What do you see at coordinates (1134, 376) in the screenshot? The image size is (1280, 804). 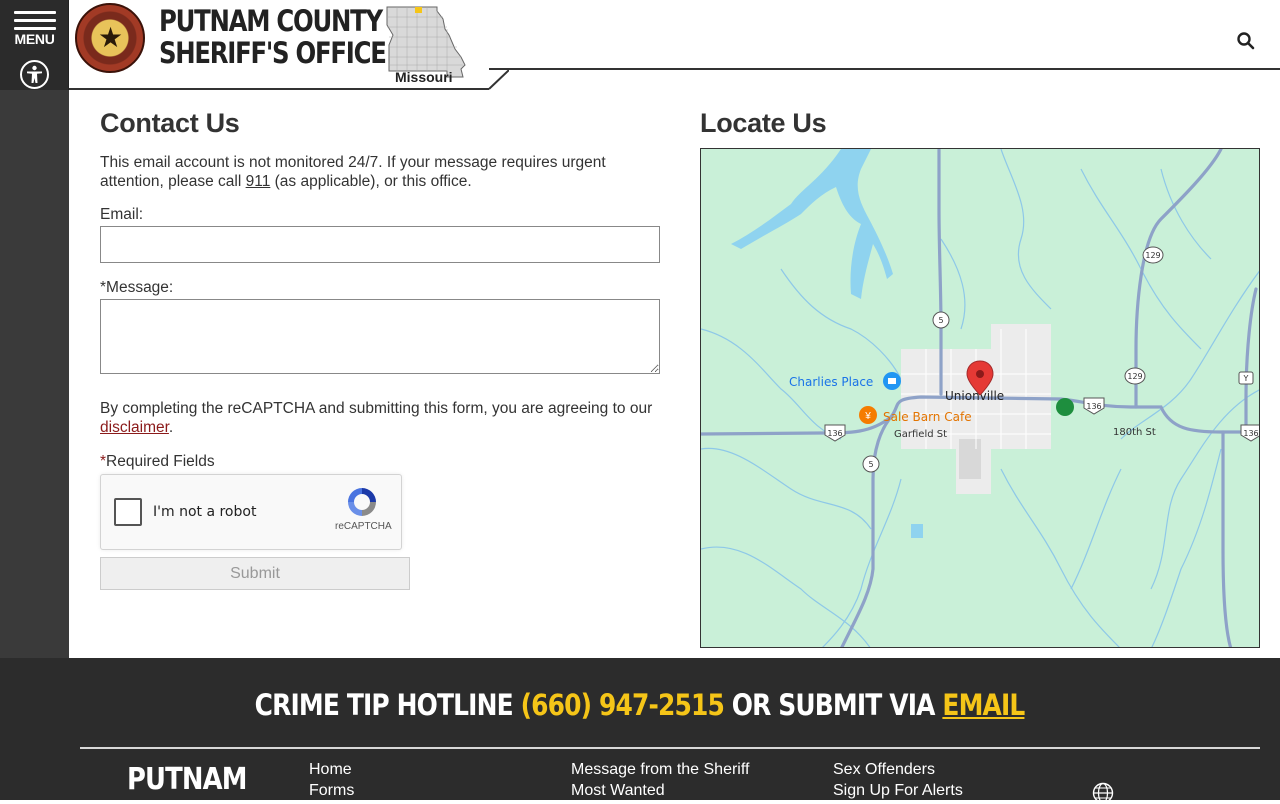 I see `route-129-shield-bottom: 129` at bounding box center [1134, 376].